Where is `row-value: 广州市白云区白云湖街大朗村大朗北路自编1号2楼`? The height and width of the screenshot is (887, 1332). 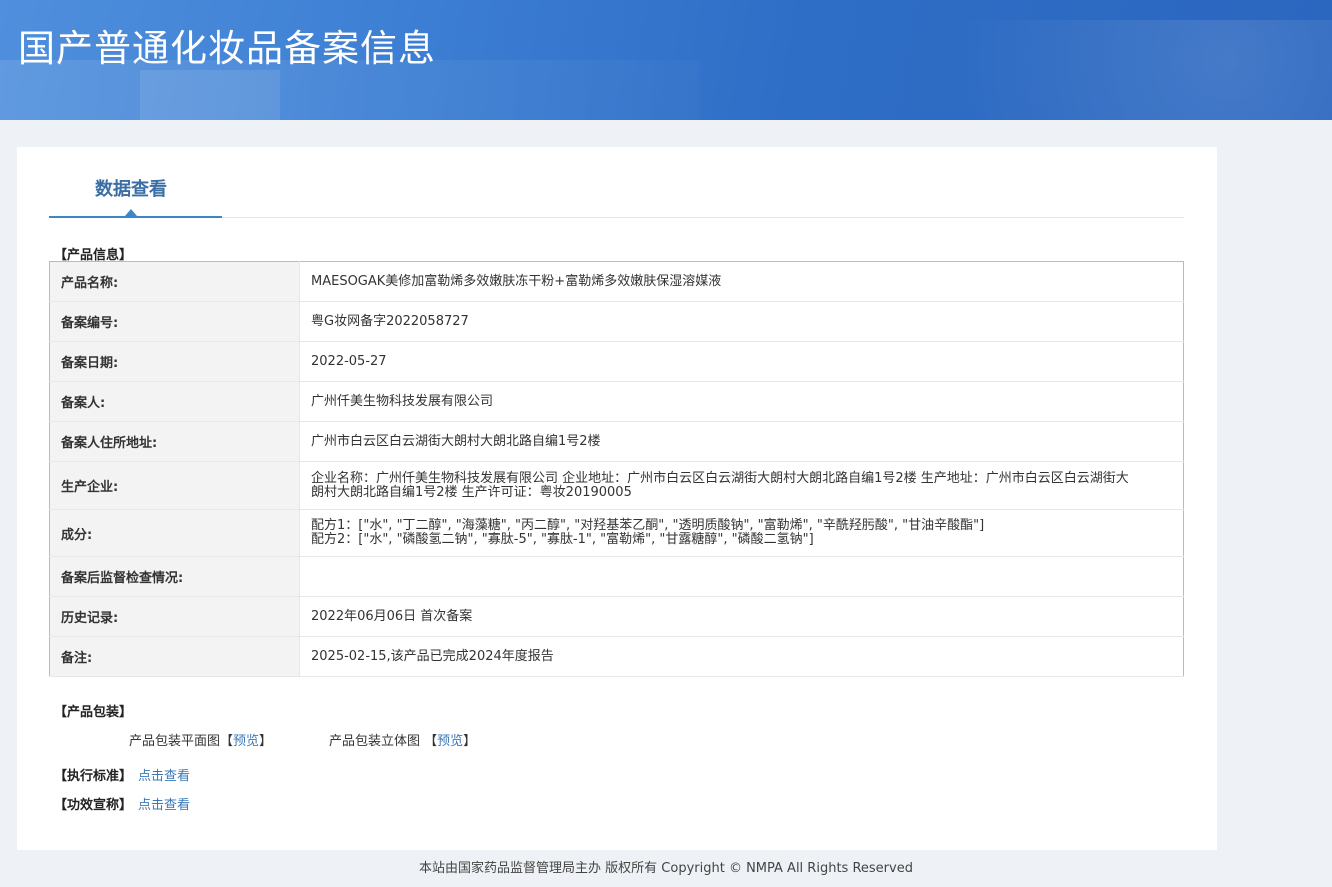
row-value: 广州市白云区白云湖街大朗村大朗北路自编1号2楼 is located at coordinates (741, 441).